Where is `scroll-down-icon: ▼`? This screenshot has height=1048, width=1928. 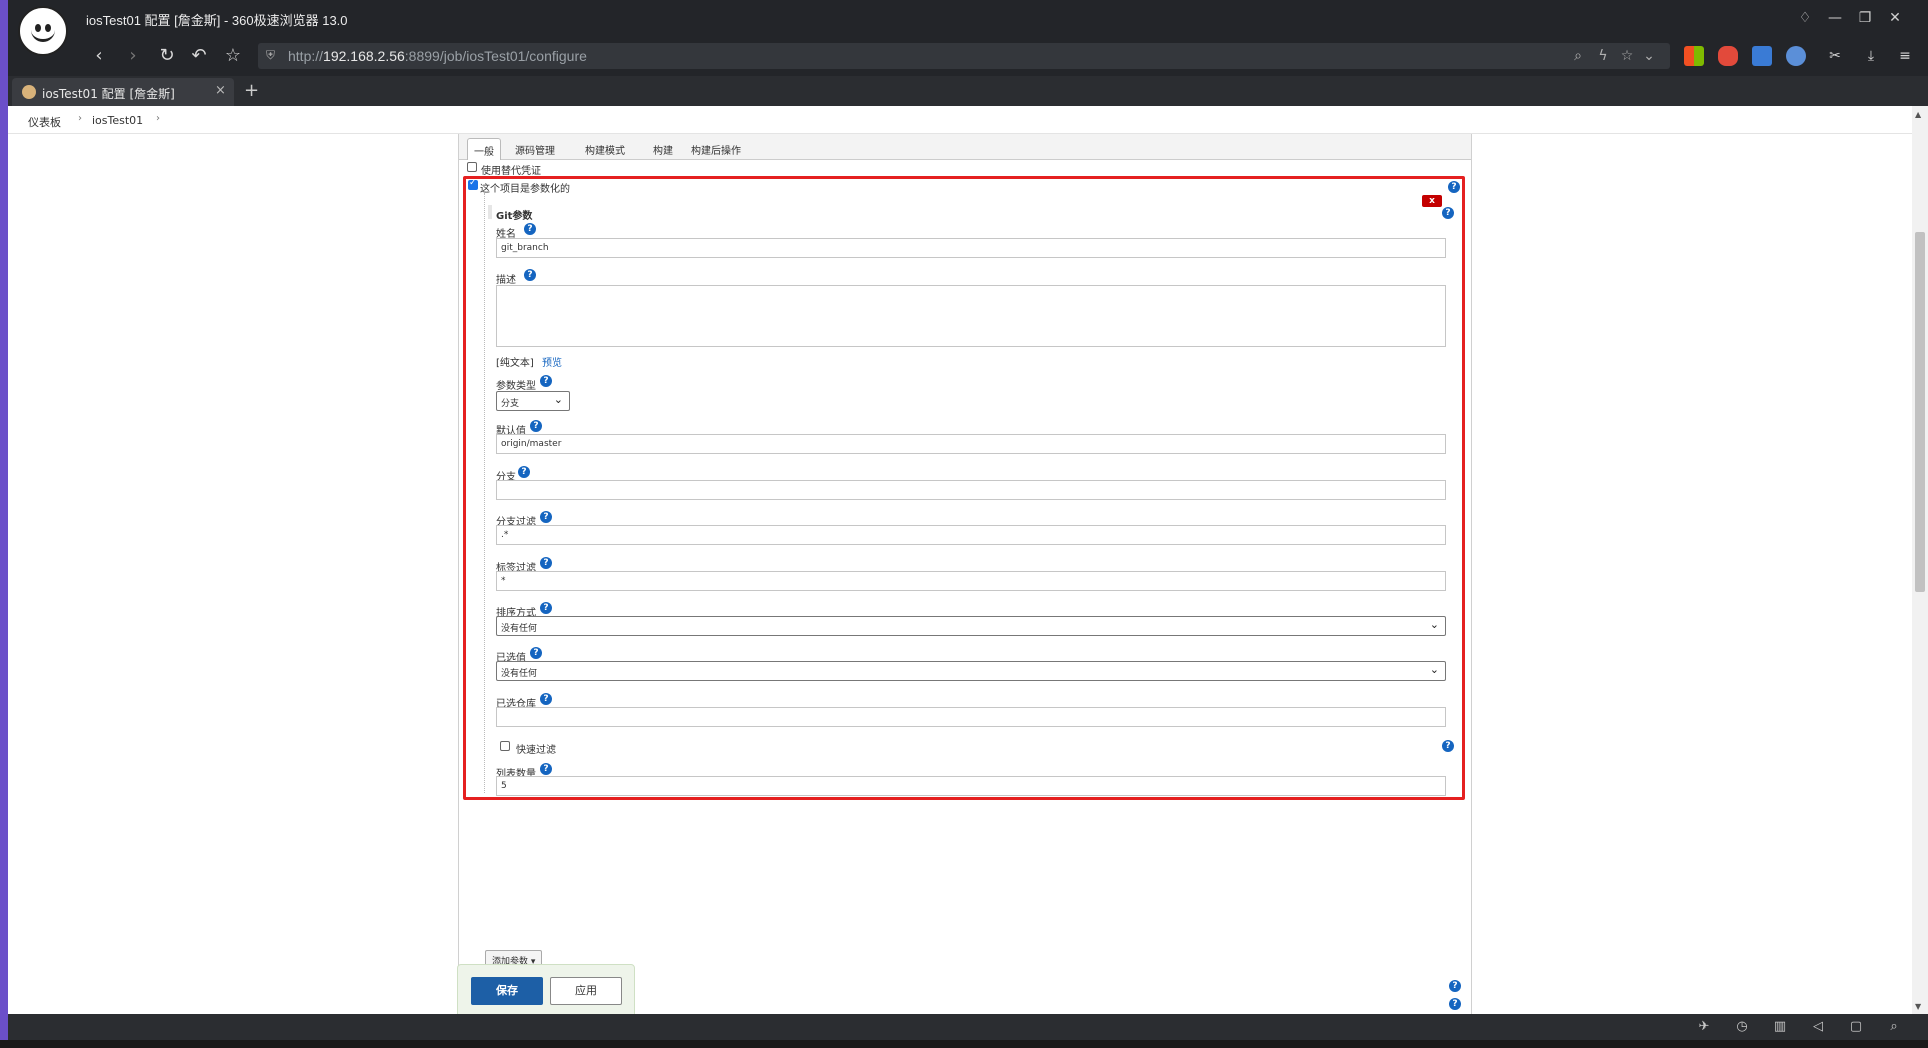 scroll-down-icon: ▼ is located at coordinates (1918, 1006).